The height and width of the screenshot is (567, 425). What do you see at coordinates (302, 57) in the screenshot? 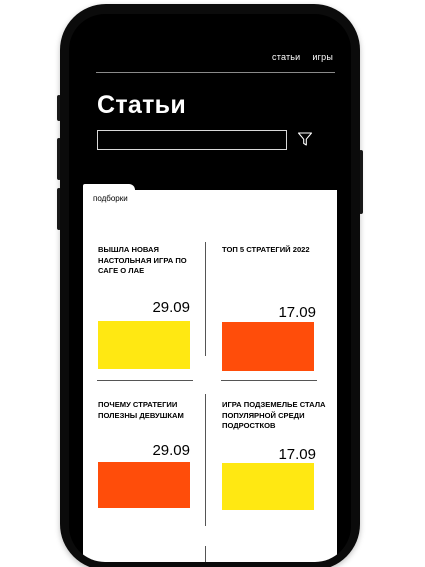
I see `top-nav: статьи игры` at bounding box center [302, 57].